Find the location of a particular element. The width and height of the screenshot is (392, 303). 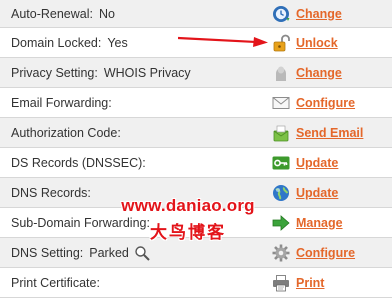

row-sub-domain-forwarding: Sub-Domain Forwarding: Manage is located at coordinates (196, 223).